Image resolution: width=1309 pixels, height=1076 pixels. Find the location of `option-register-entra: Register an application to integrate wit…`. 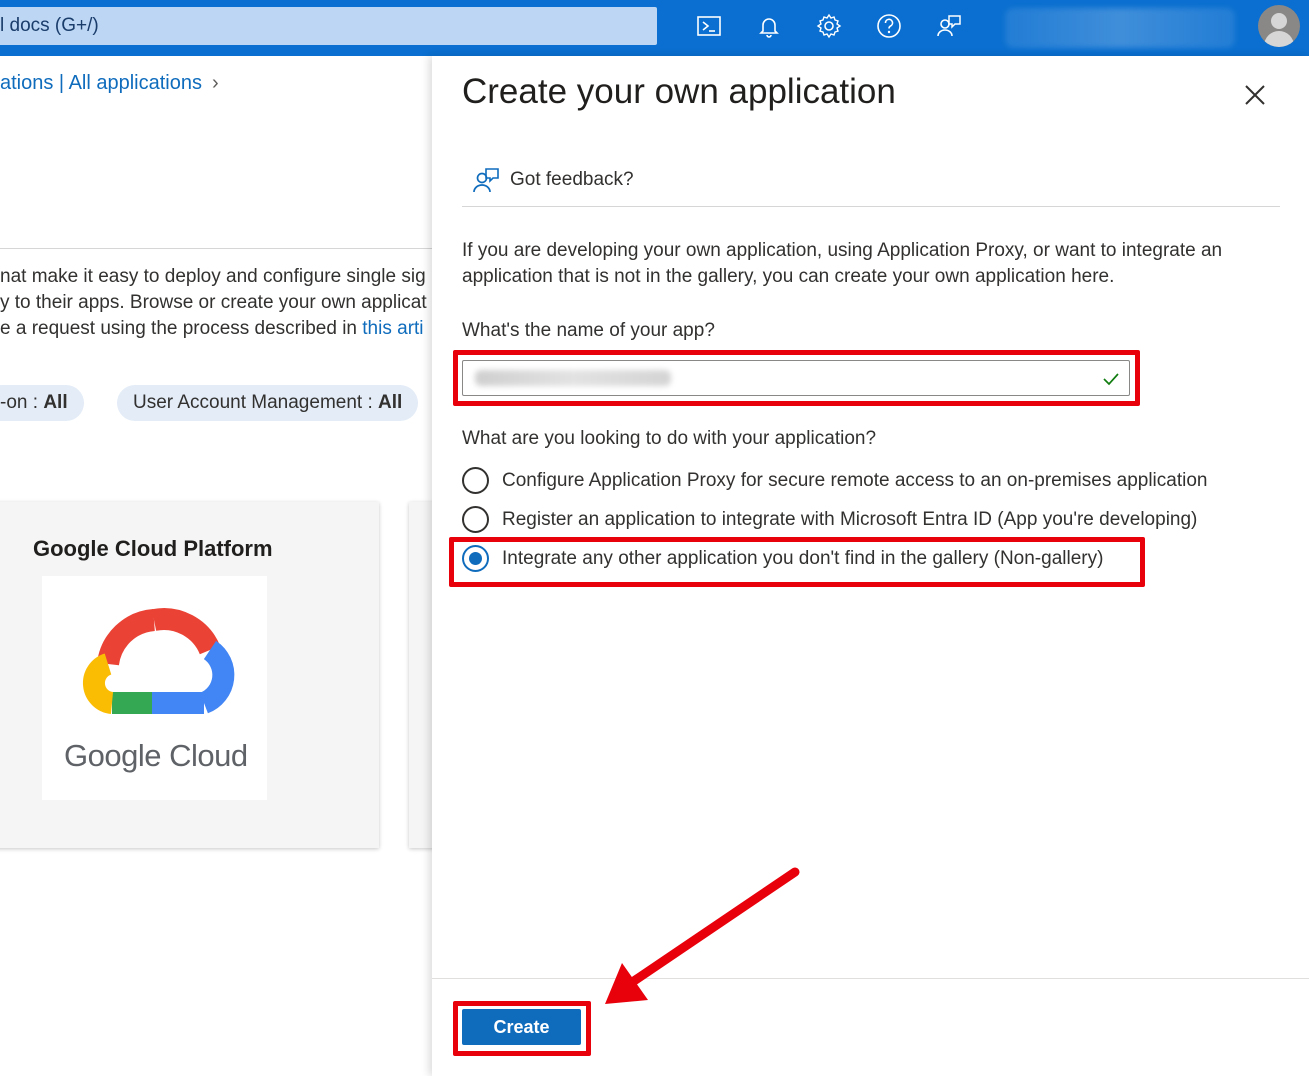

option-register-entra: Register an application to integrate wit… is located at coordinates (829, 519).